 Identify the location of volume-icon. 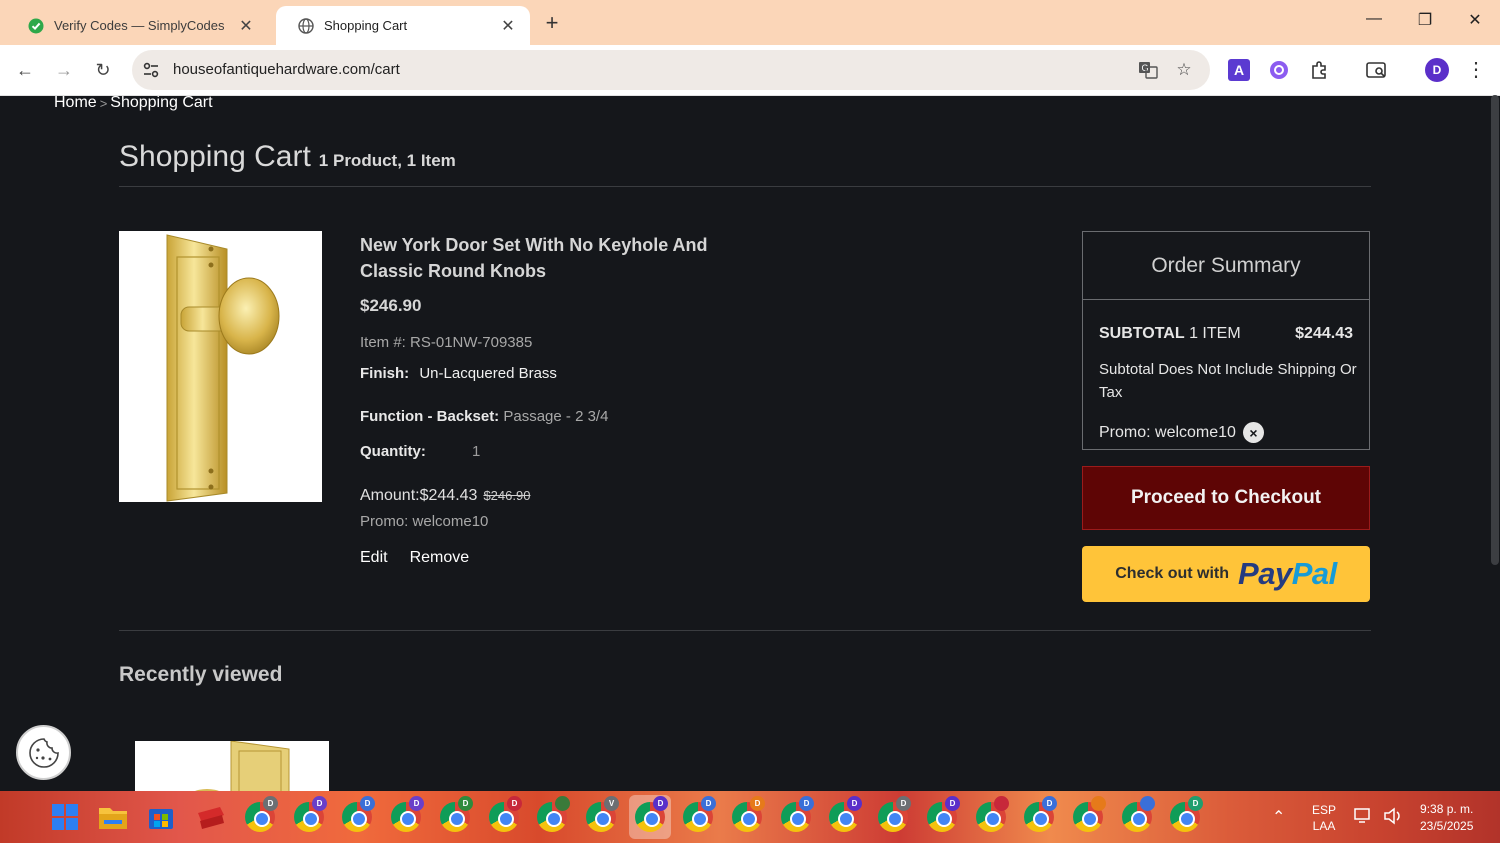
(1393, 817).